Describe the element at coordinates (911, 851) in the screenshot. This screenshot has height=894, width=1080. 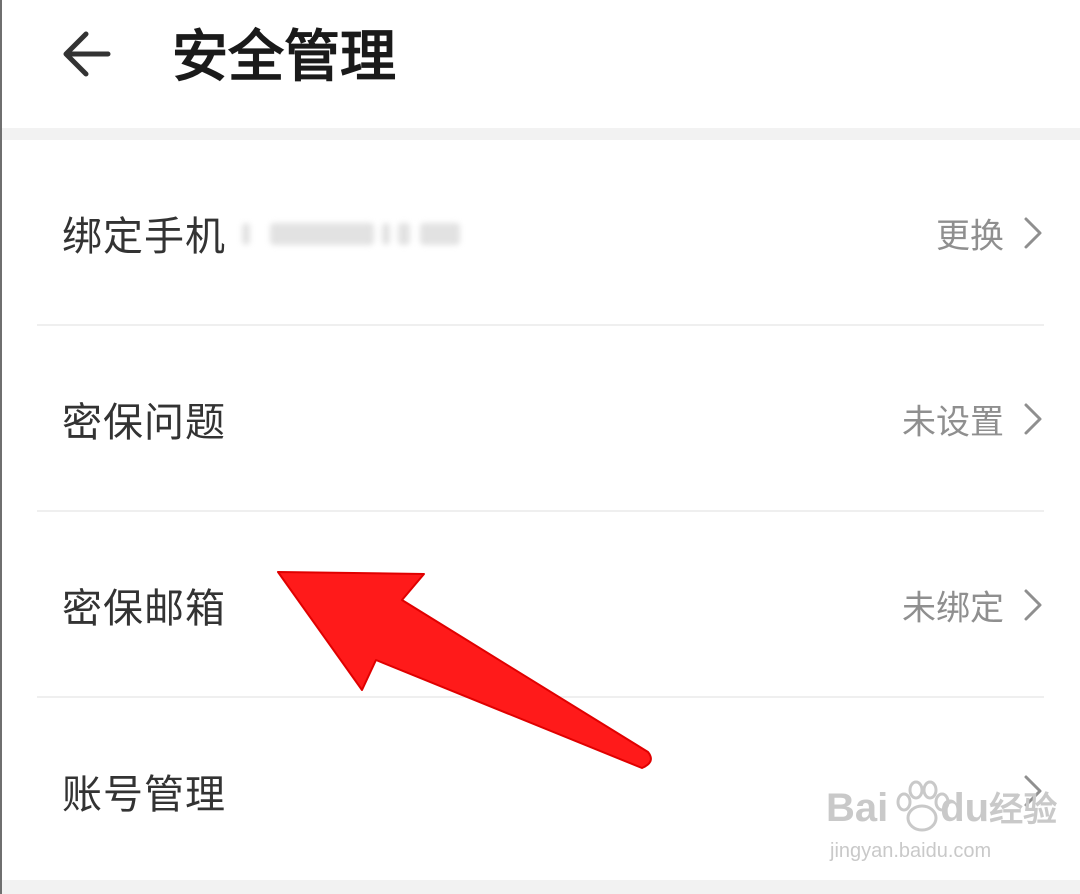
I see `watermark-url: jingyan.baidu.com` at that location.